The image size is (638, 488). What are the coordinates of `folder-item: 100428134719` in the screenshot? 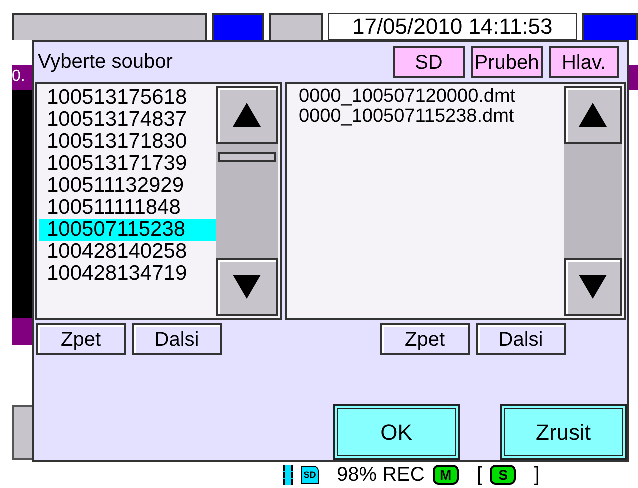 It's located at (127, 274).